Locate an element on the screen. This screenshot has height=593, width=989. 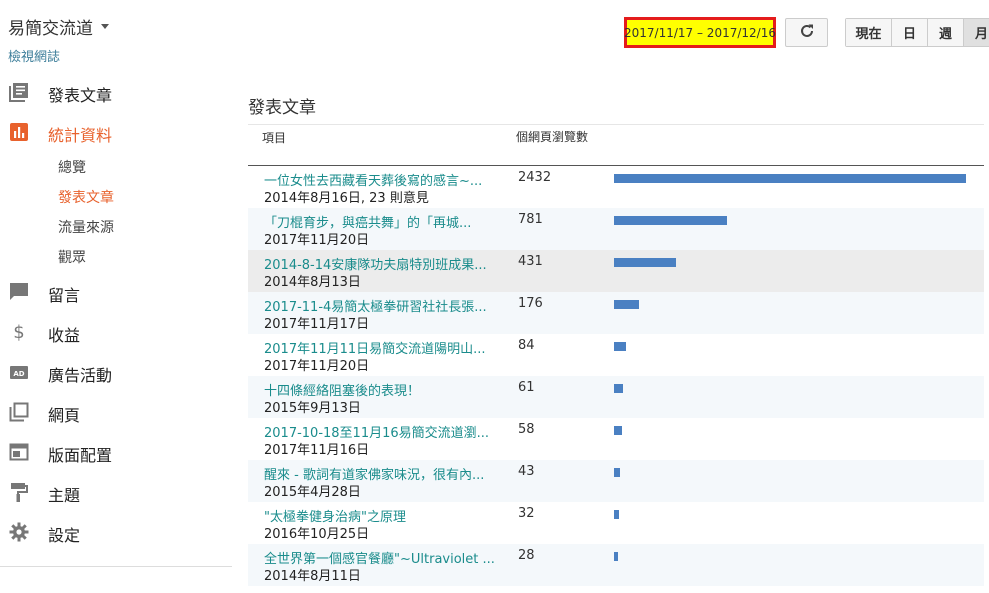
caret-down-icon is located at coordinates (105, 26).